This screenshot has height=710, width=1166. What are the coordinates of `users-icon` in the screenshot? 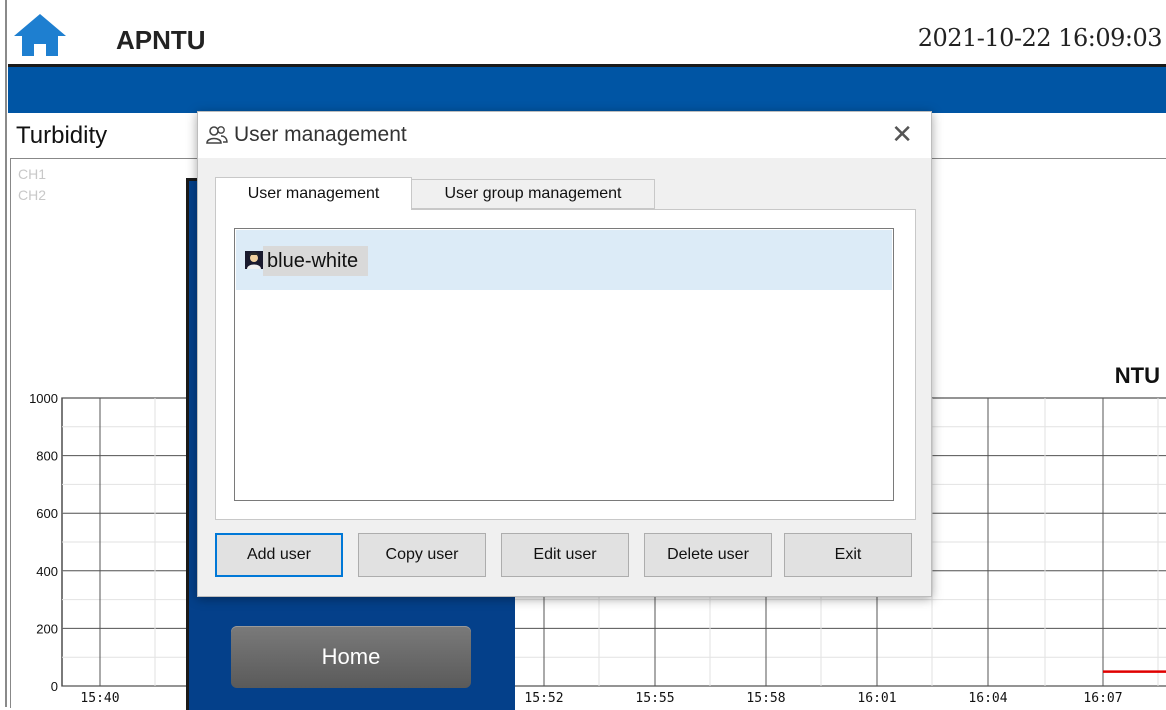 It's located at (217, 135).